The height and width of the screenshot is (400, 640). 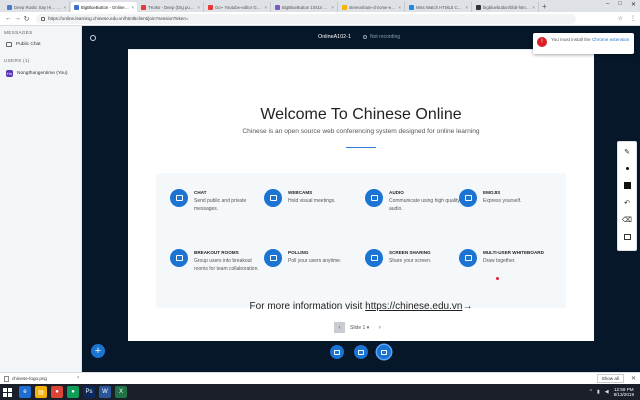 I want to click on taskbar-app-icon: e, so click(x=25, y=392).